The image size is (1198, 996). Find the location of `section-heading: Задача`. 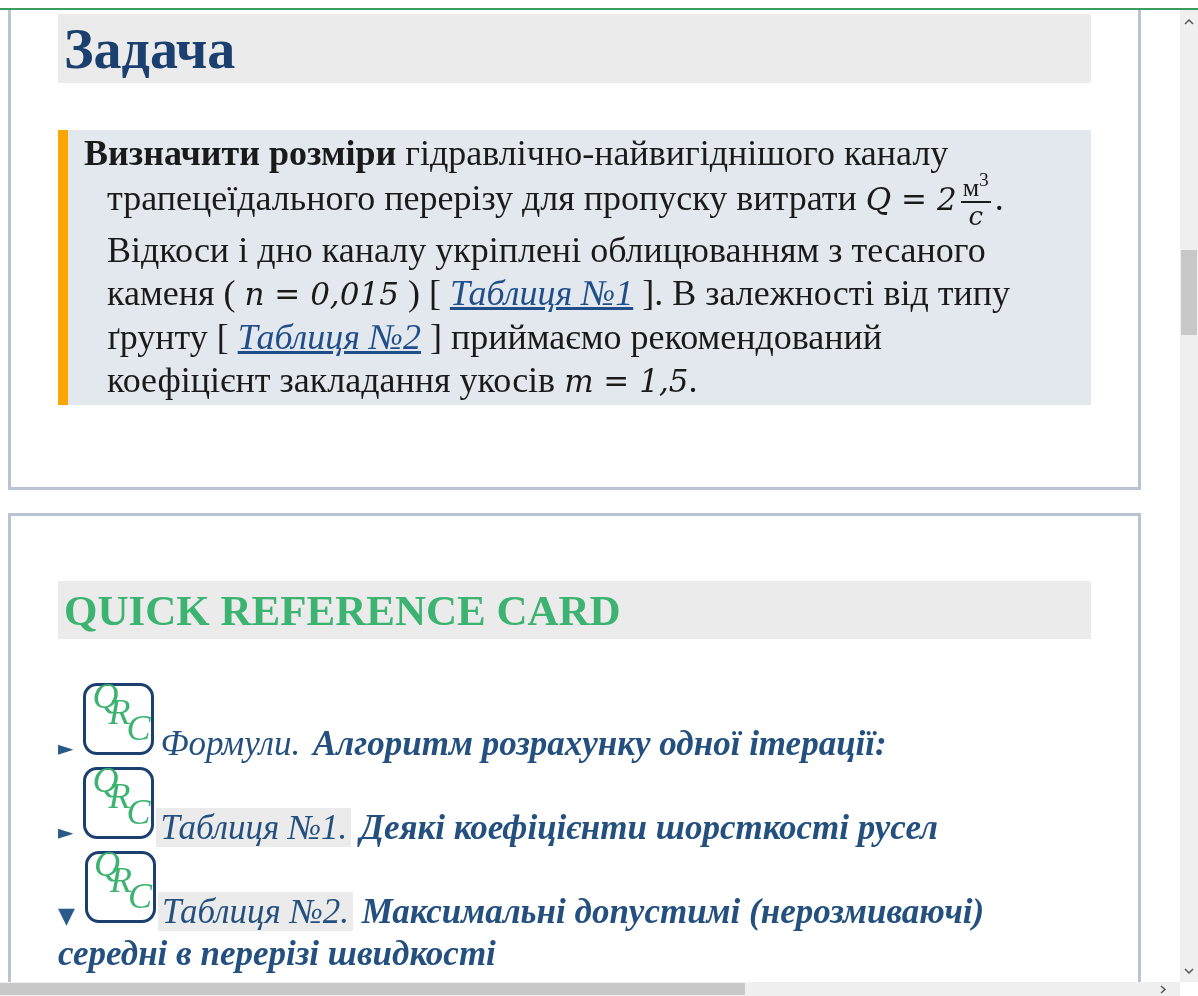

section-heading: Задача is located at coordinates (150, 48).